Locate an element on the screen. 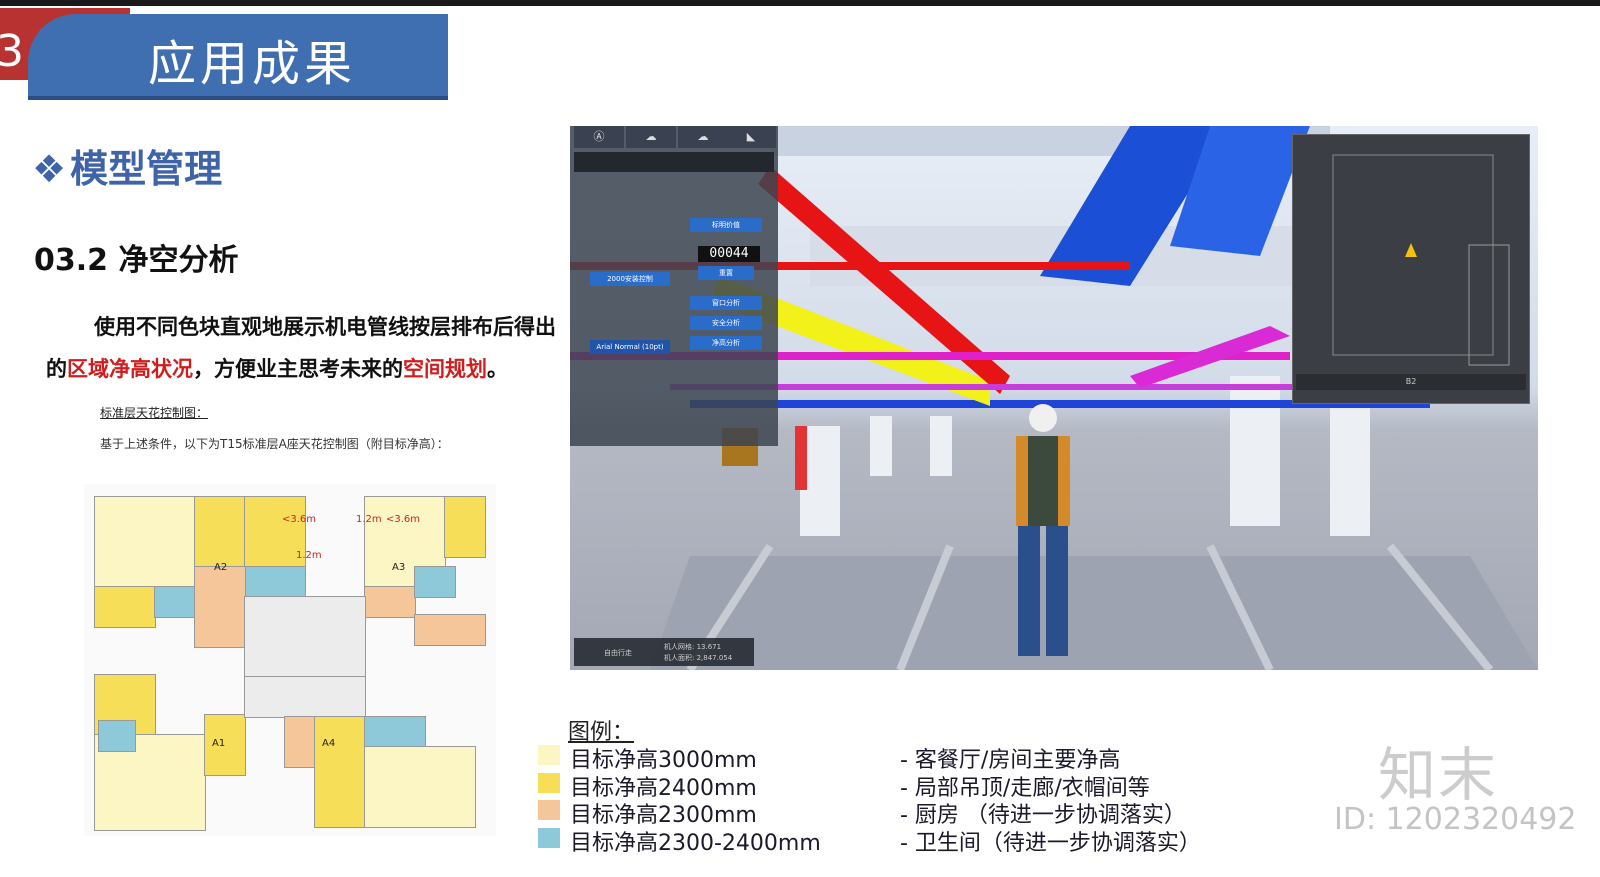  walk-mode-label: 自由行走 is located at coordinates (618, 653).